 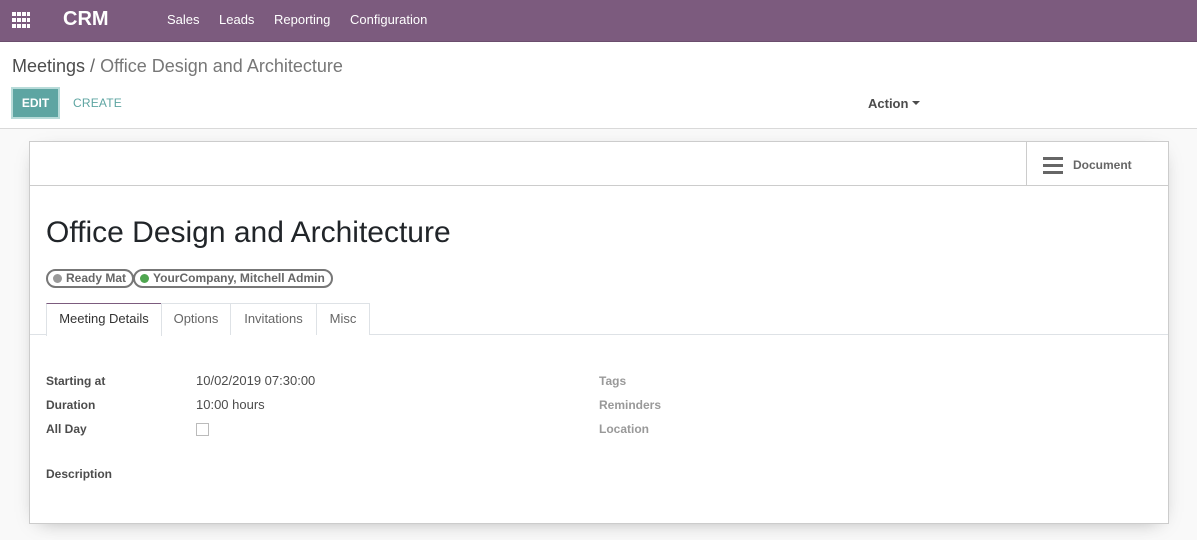 I want to click on location-label: Location, so click(x=624, y=429).